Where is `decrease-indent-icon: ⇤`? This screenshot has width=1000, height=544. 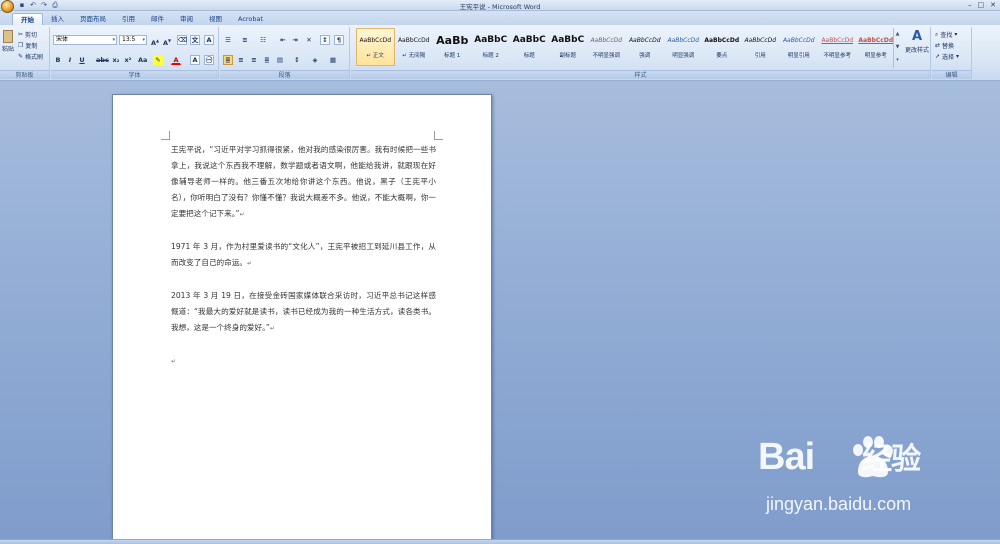 decrease-indent-icon: ⇤ is located at coordinates (283, 40).